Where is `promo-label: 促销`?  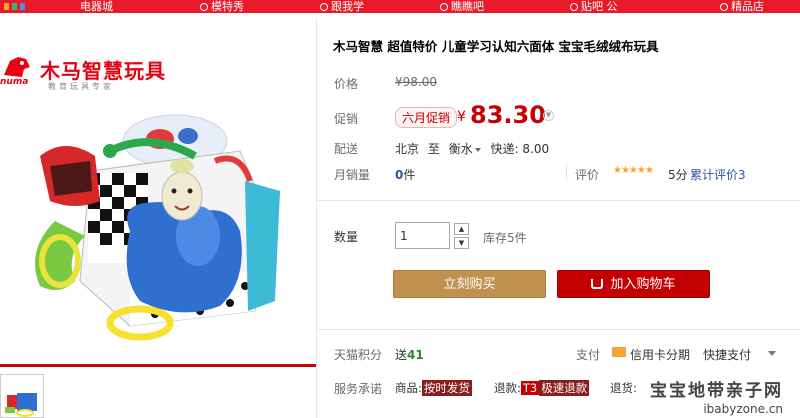
promo-label: 促销 is located at coordinates (346, 119).